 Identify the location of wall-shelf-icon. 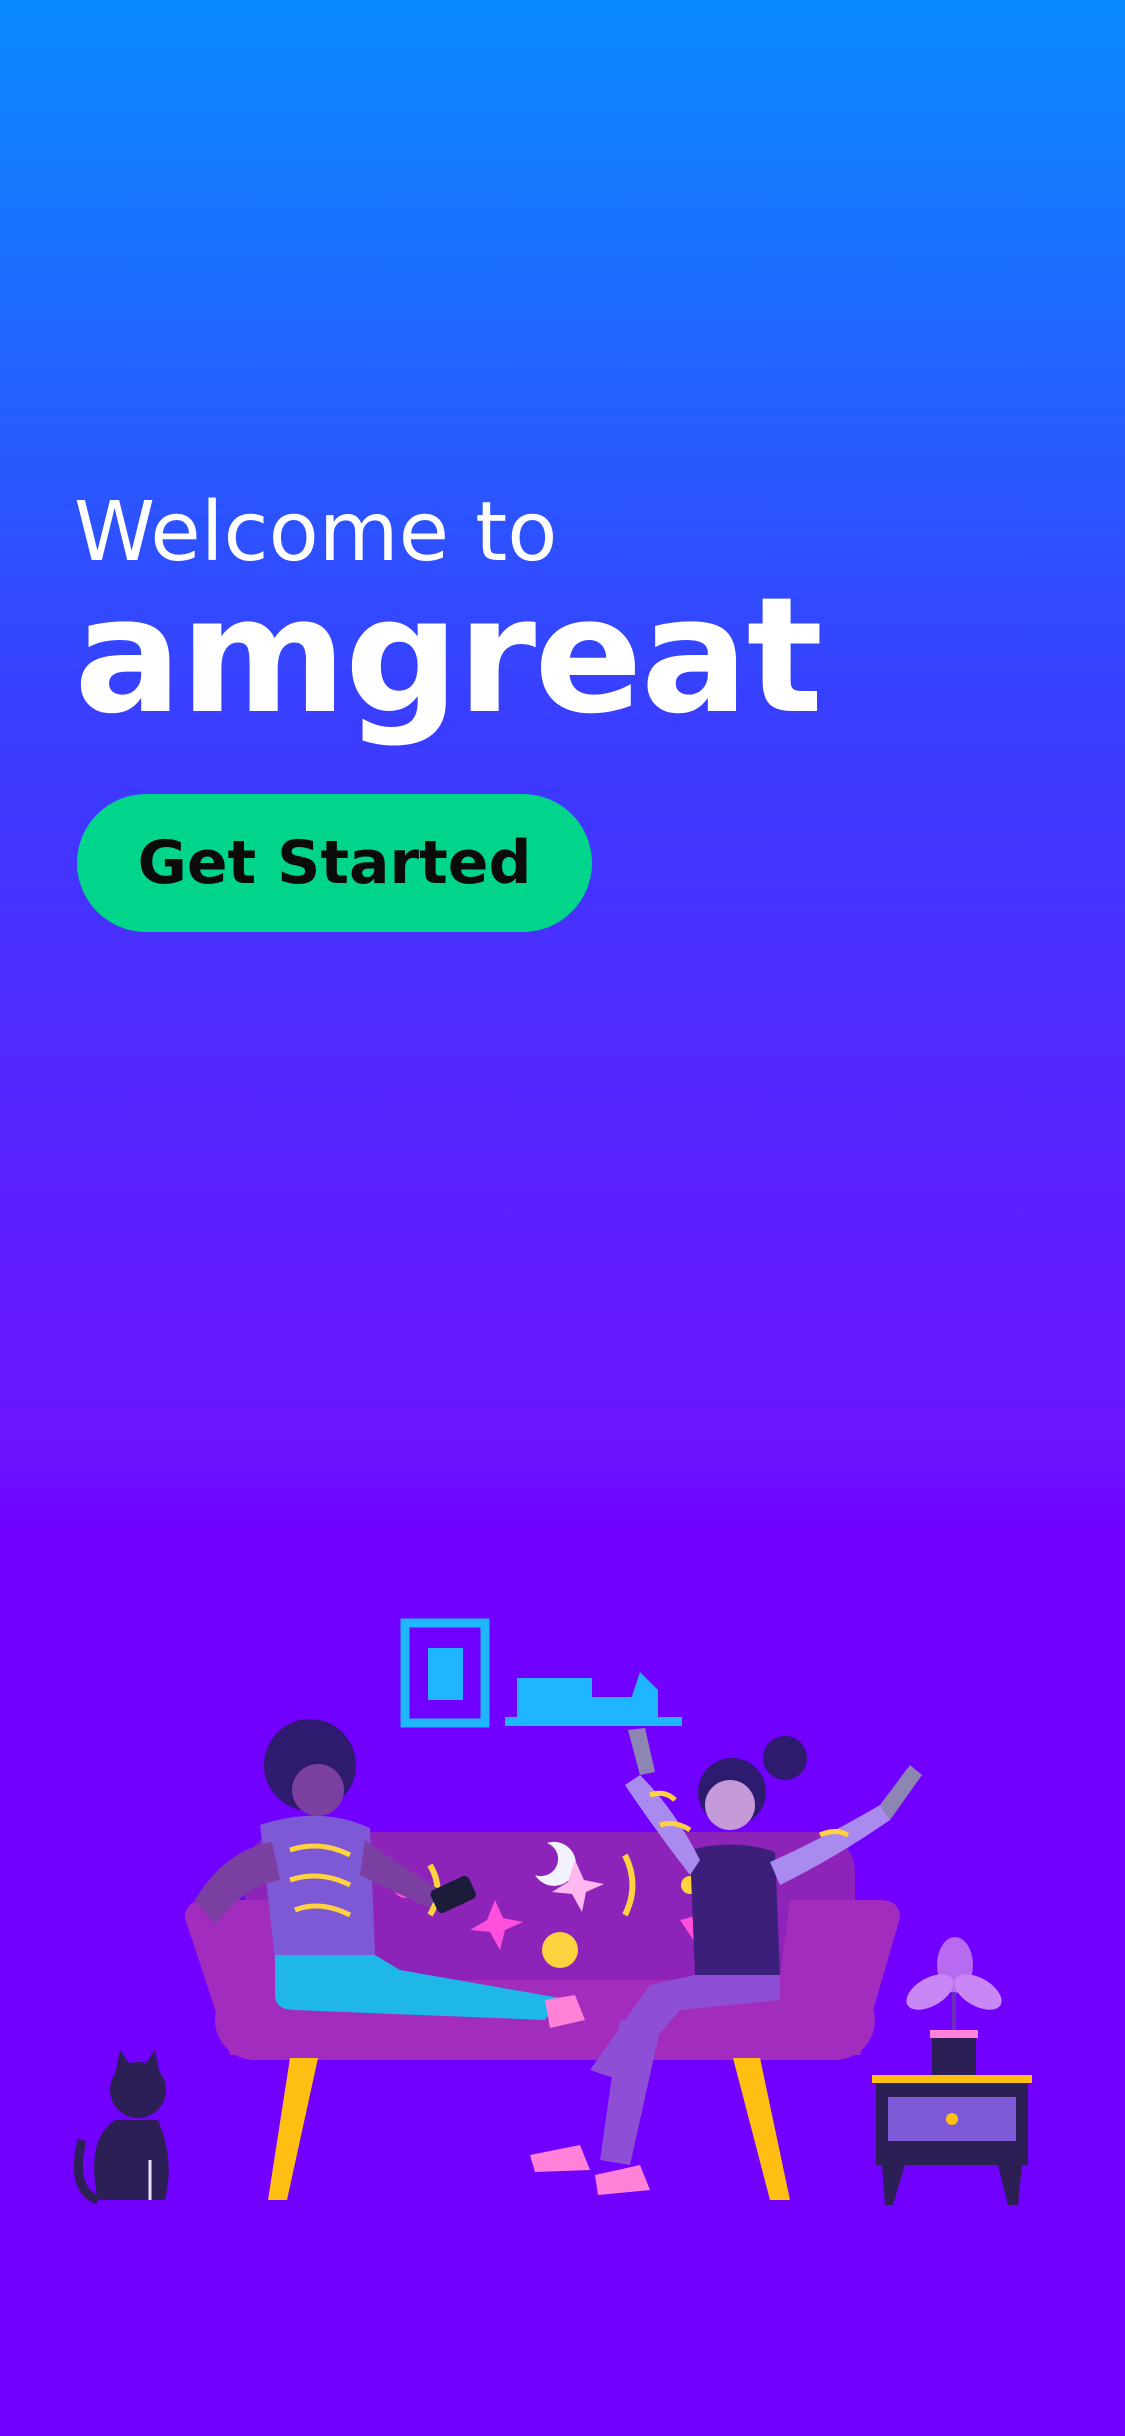
(593, 1699).